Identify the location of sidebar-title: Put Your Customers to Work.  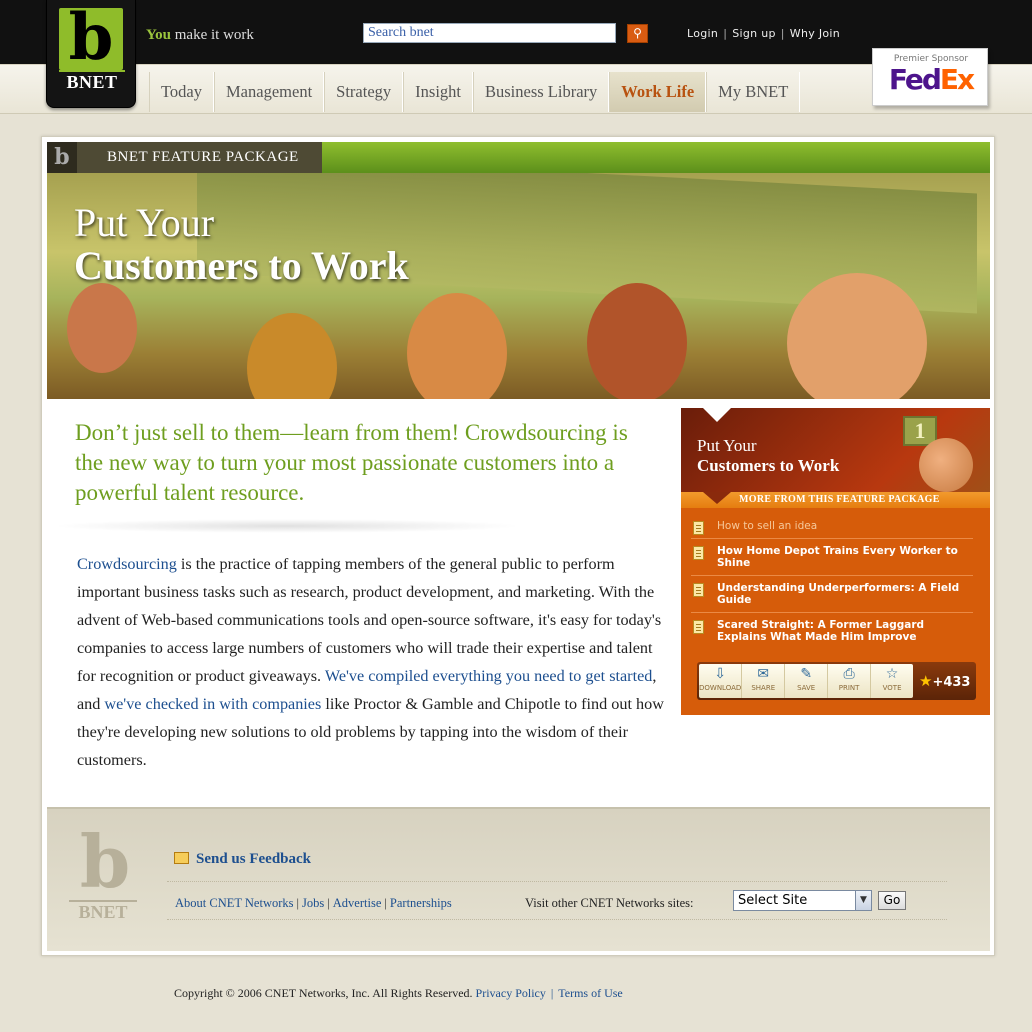
(768, 456).